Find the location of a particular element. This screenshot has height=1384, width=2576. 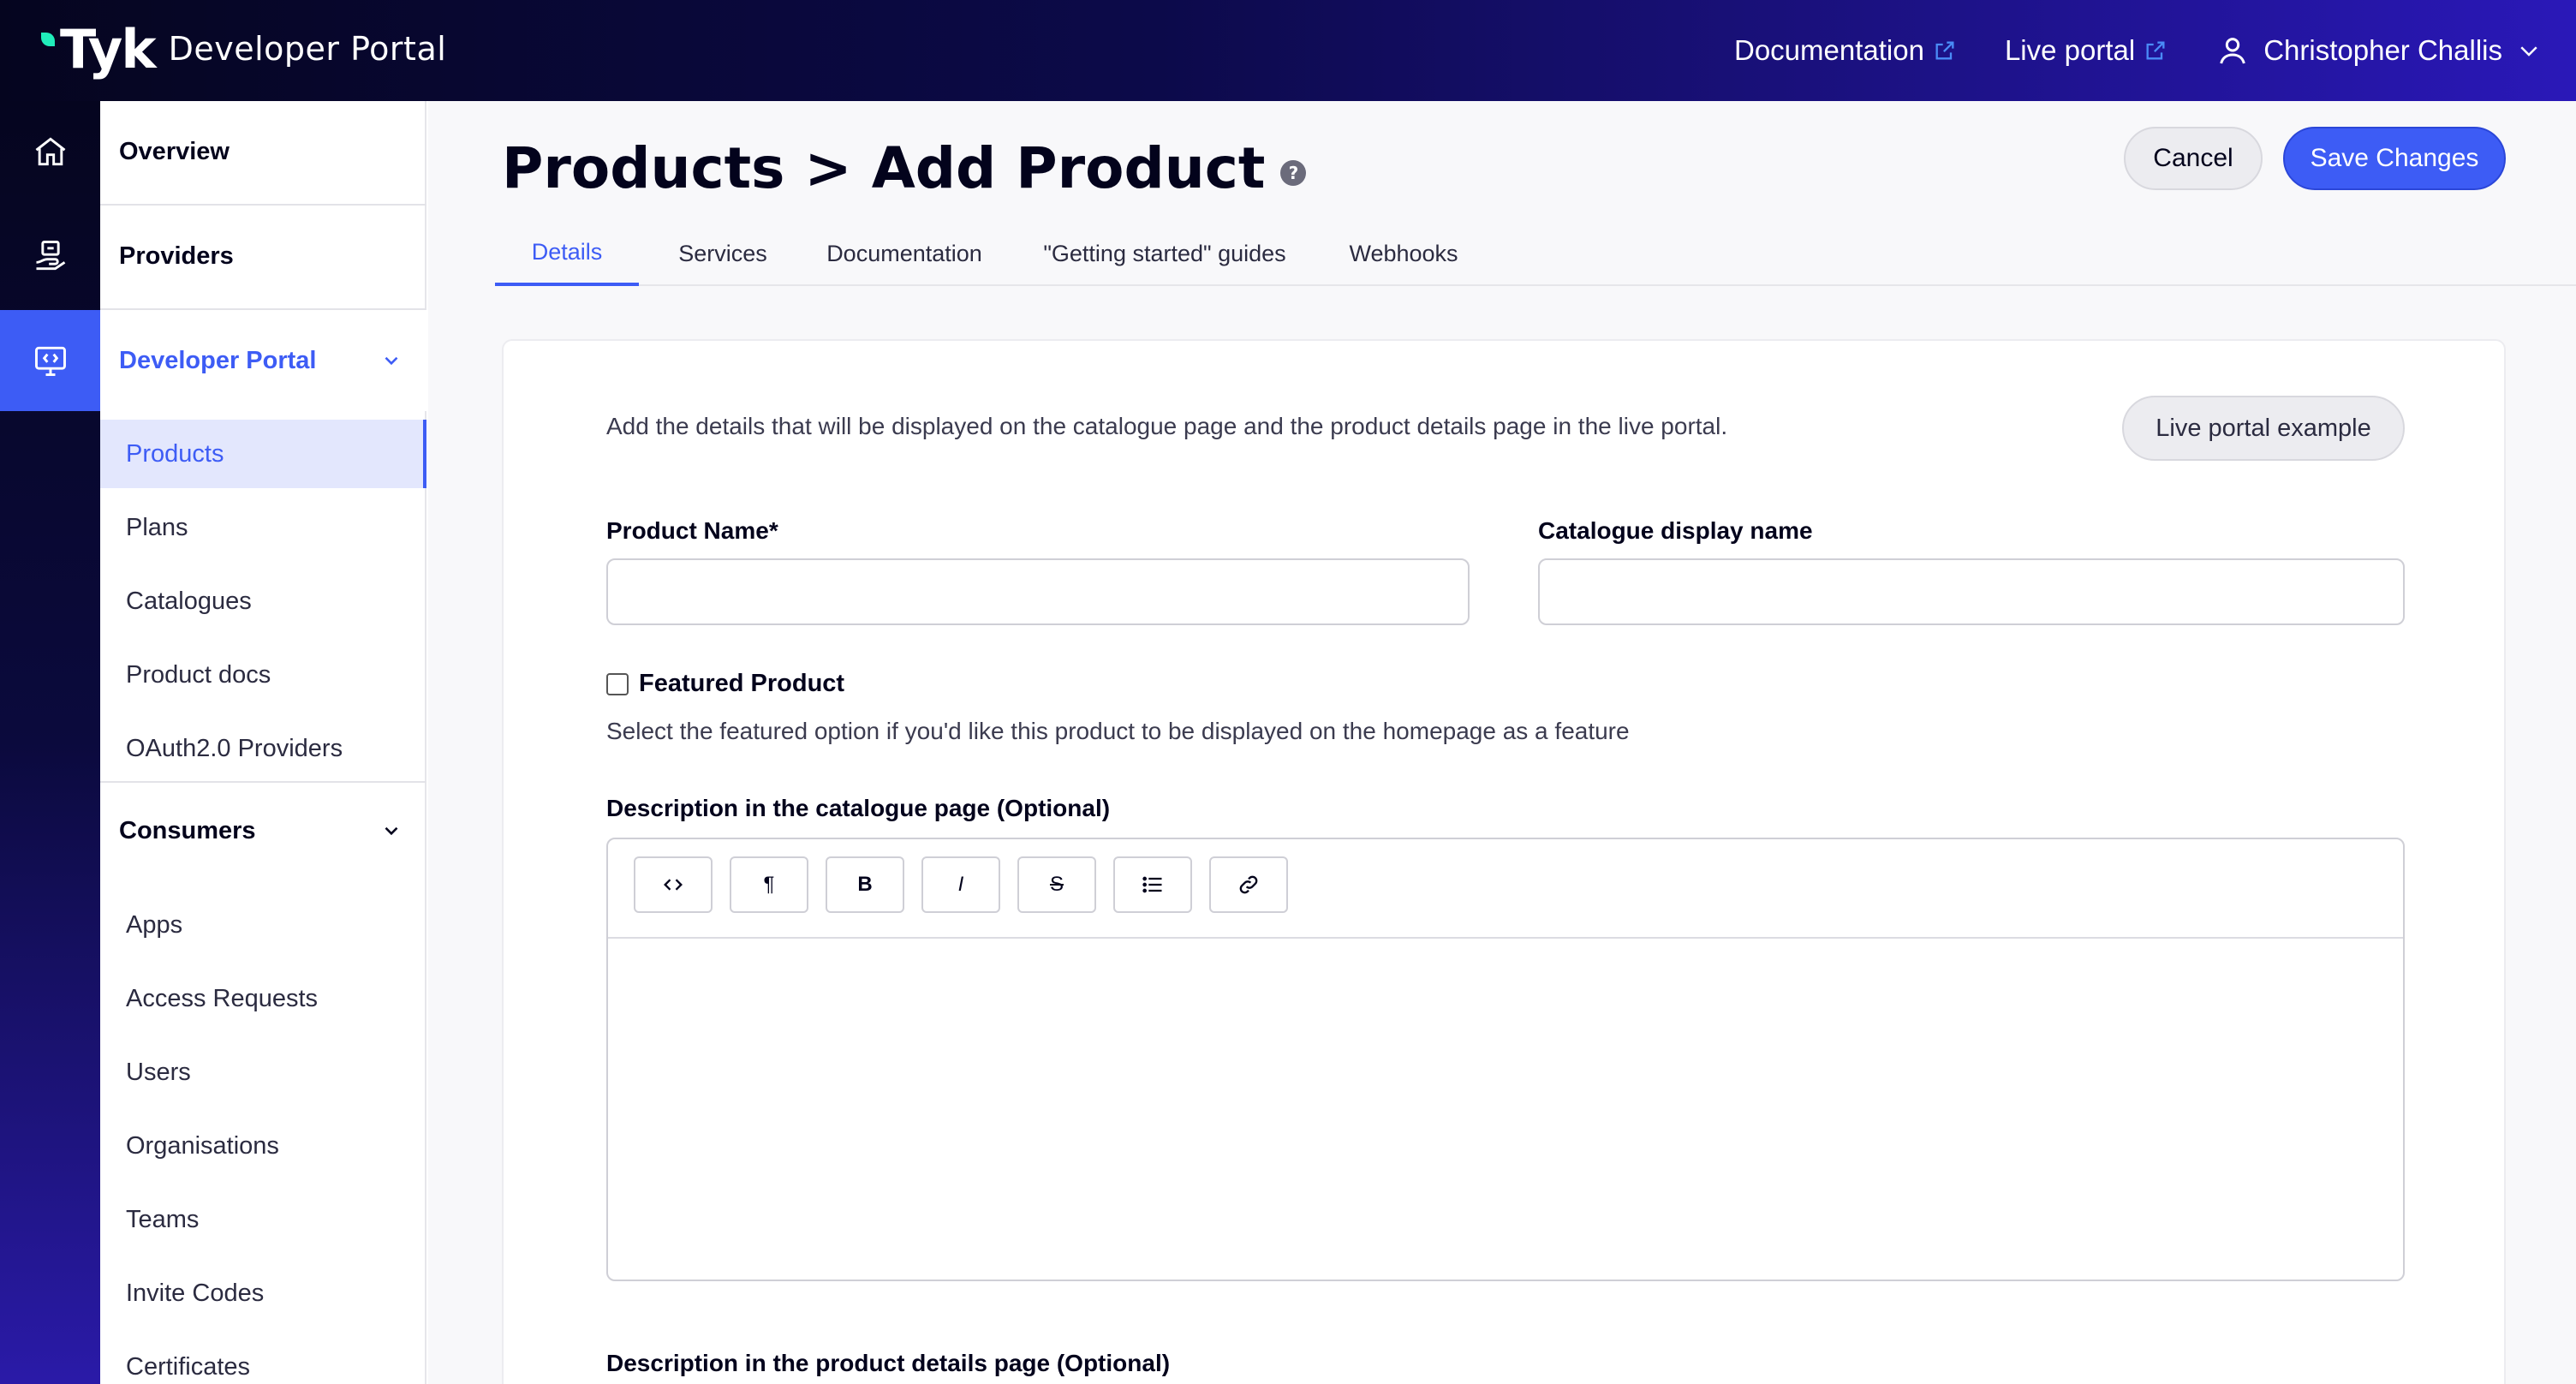

help-icon: ? is located at coordinates (1293, 172).